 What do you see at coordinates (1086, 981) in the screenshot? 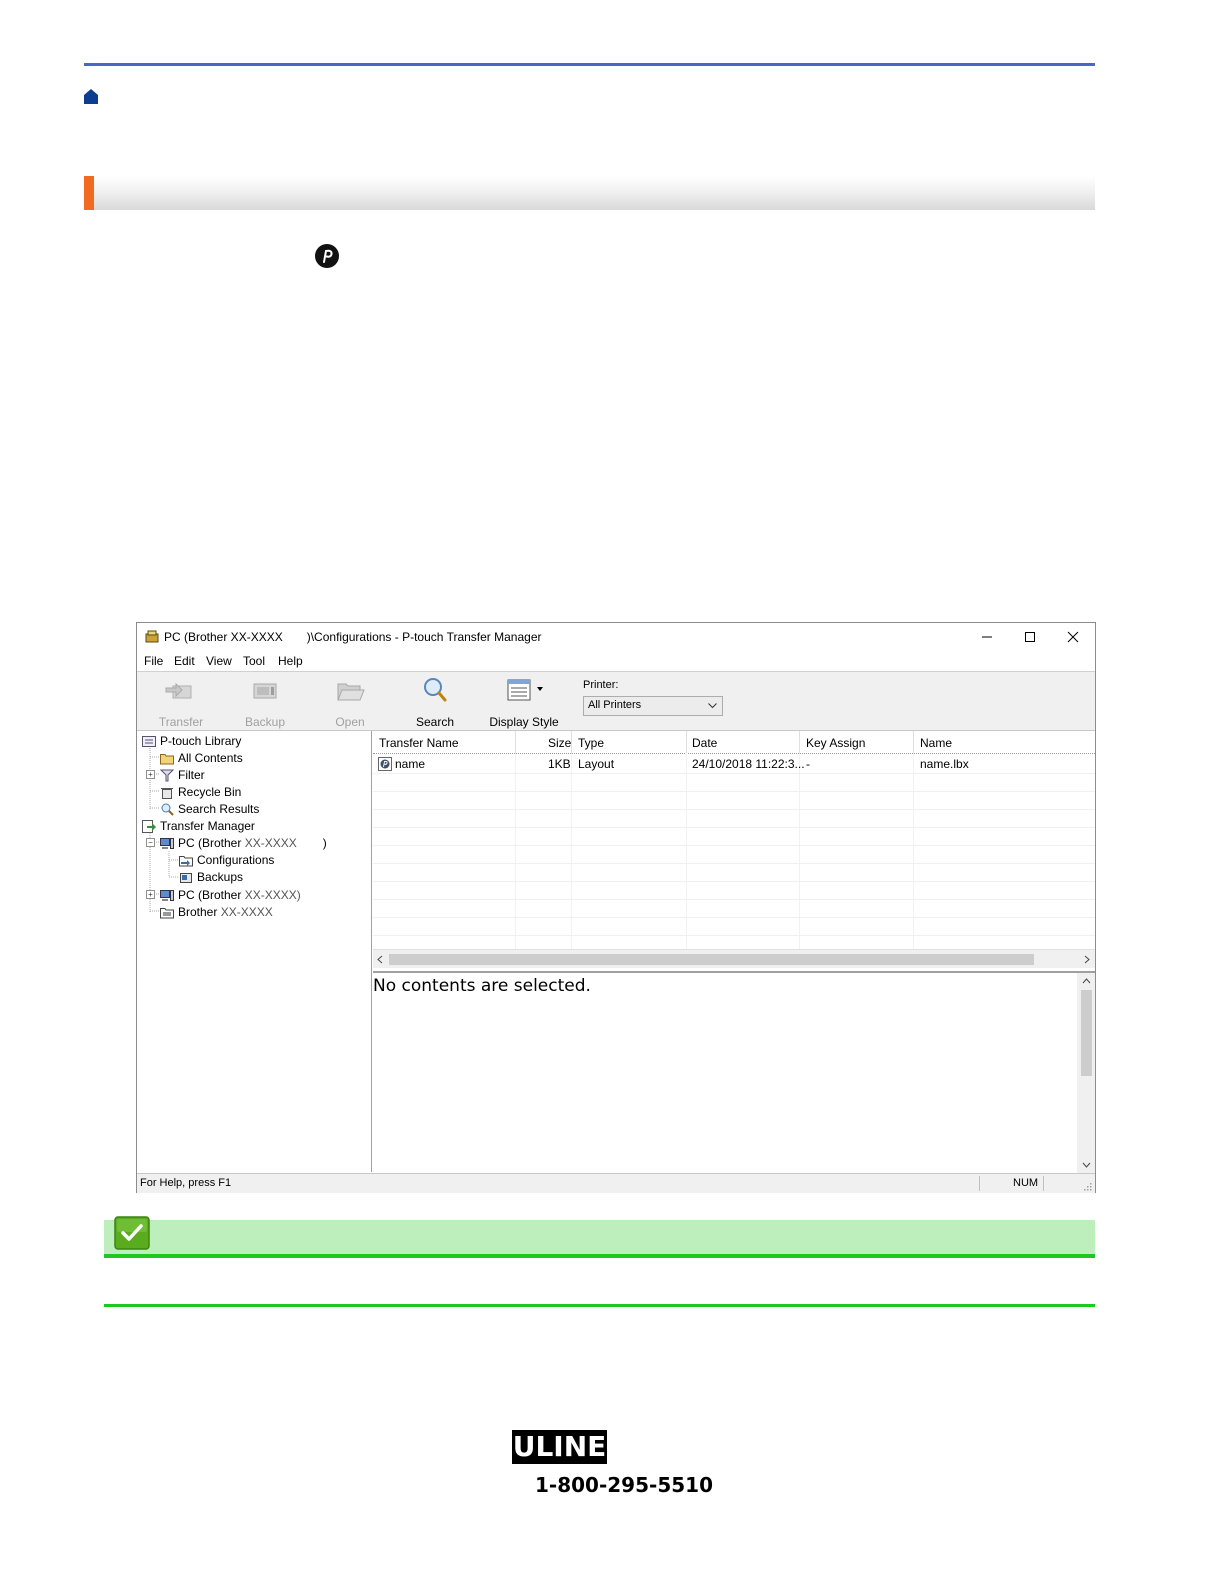
I see `scroll-up-icon` at bounding box center [1086, 981].